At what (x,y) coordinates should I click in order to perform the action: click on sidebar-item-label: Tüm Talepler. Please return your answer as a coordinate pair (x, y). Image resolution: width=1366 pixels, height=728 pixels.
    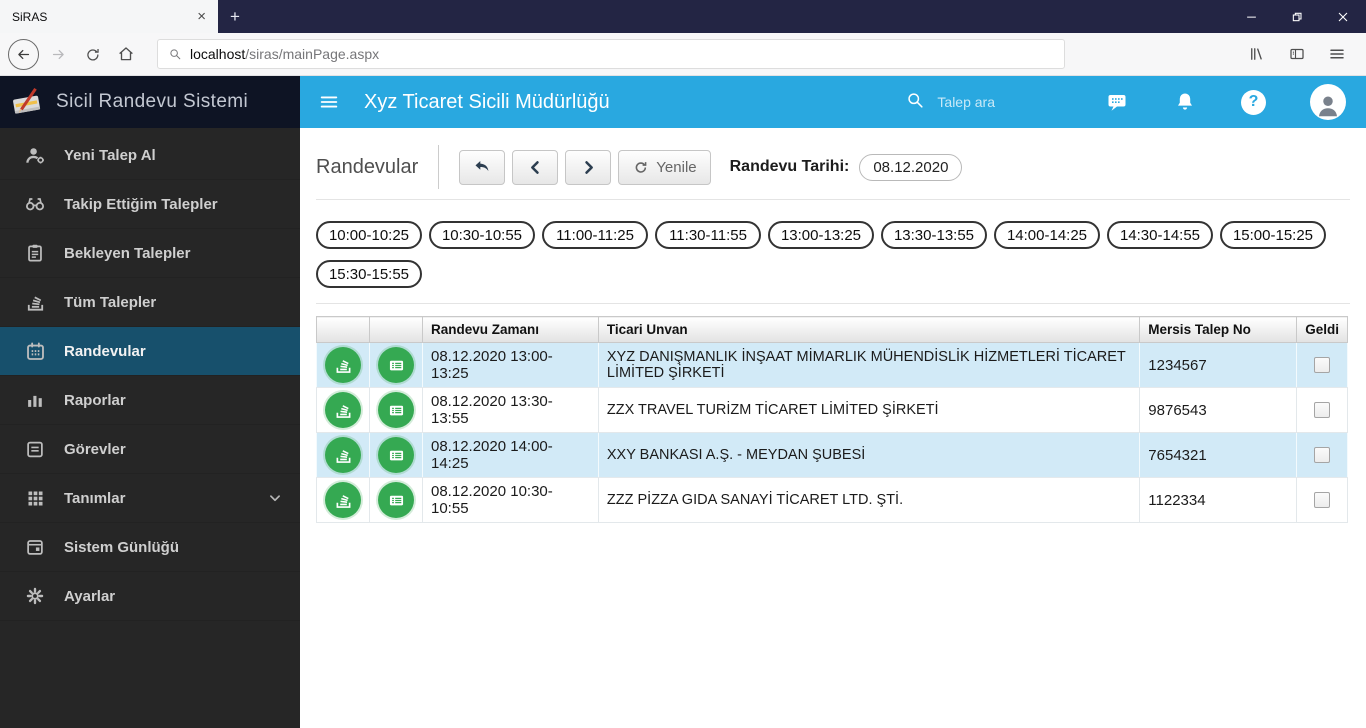
    Looking at the image, I should click on (110, 302).